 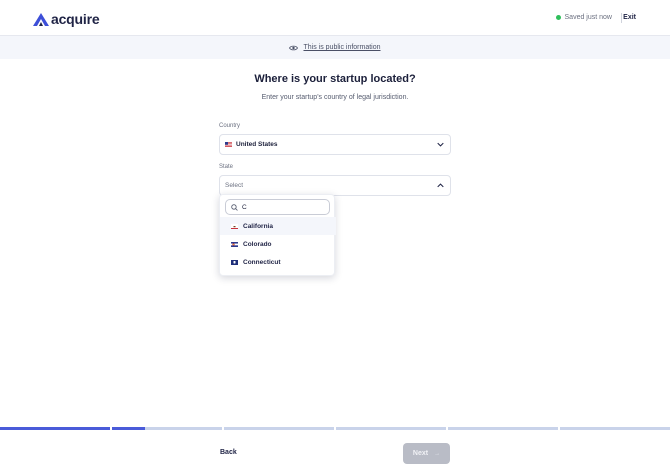 I want to click on progress-bar, so click(x=335, y=428).